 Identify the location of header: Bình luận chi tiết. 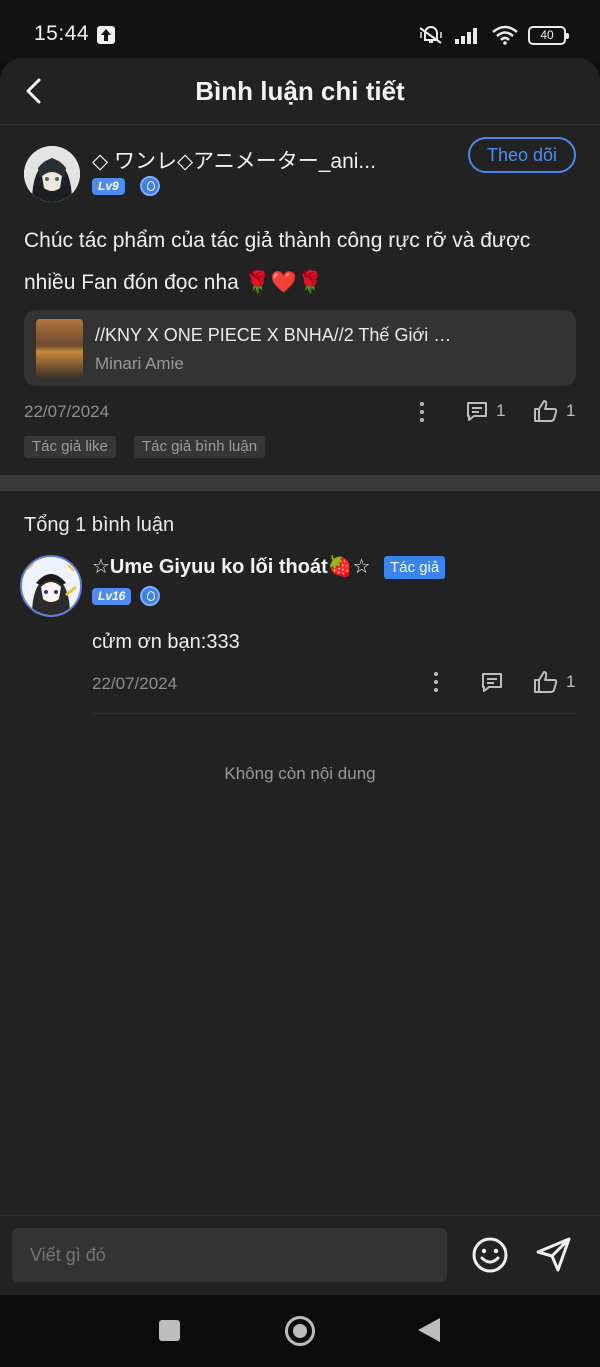
(300, 91).